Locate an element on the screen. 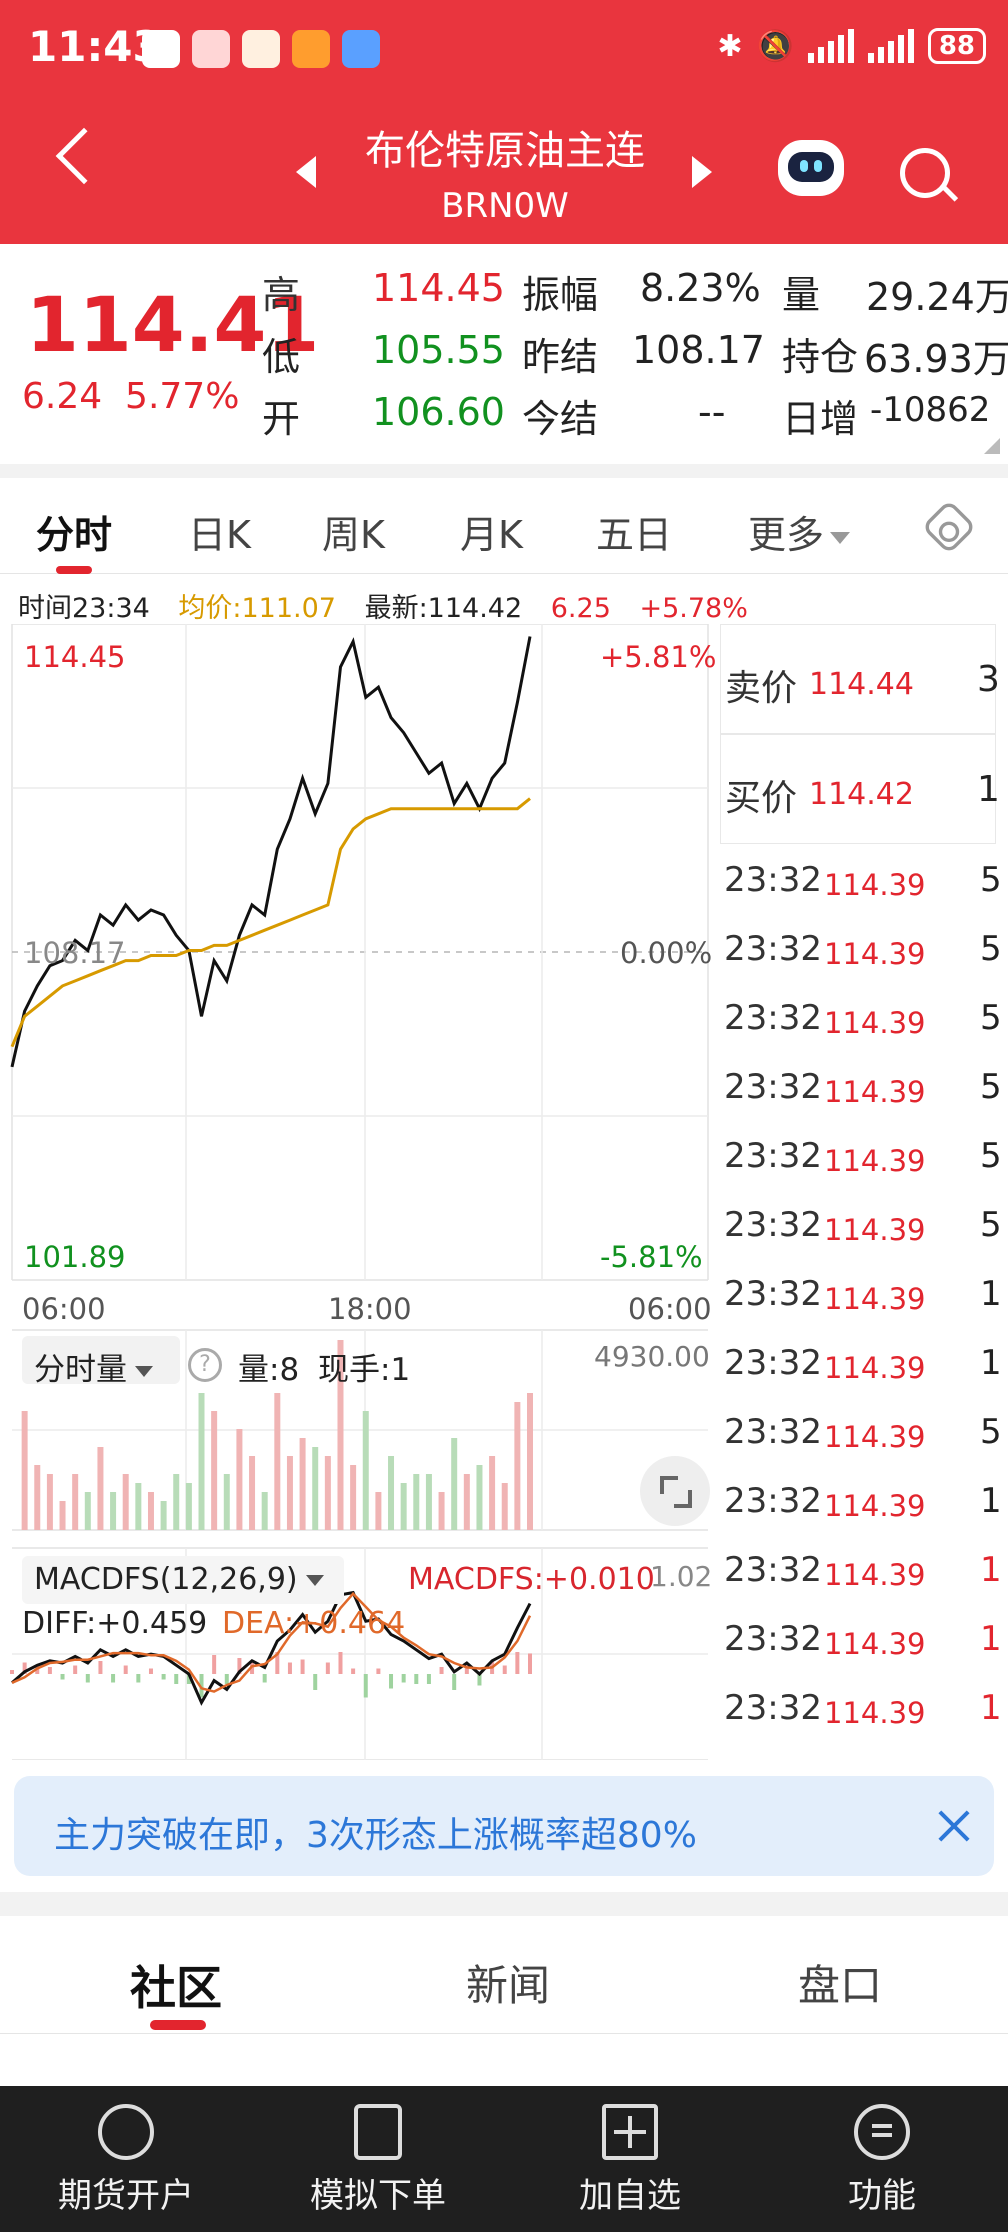 The width and height of the screenshot is (1008, 2232). fullscreen-icon is located at coordinates (675, 1491).